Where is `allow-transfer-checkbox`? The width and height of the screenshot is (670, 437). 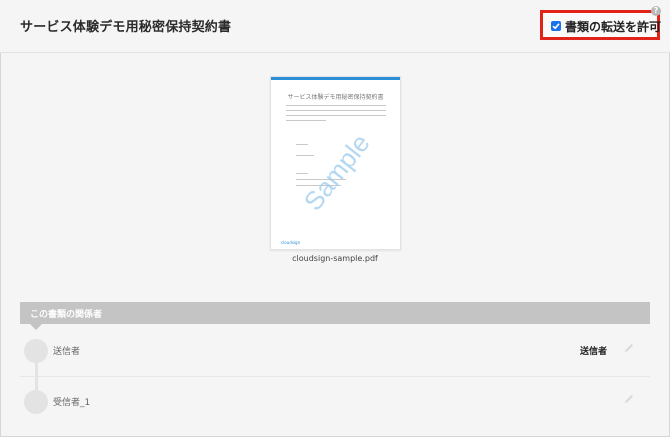 allow-transfer-checkbox is located at coordinates (556, 26).